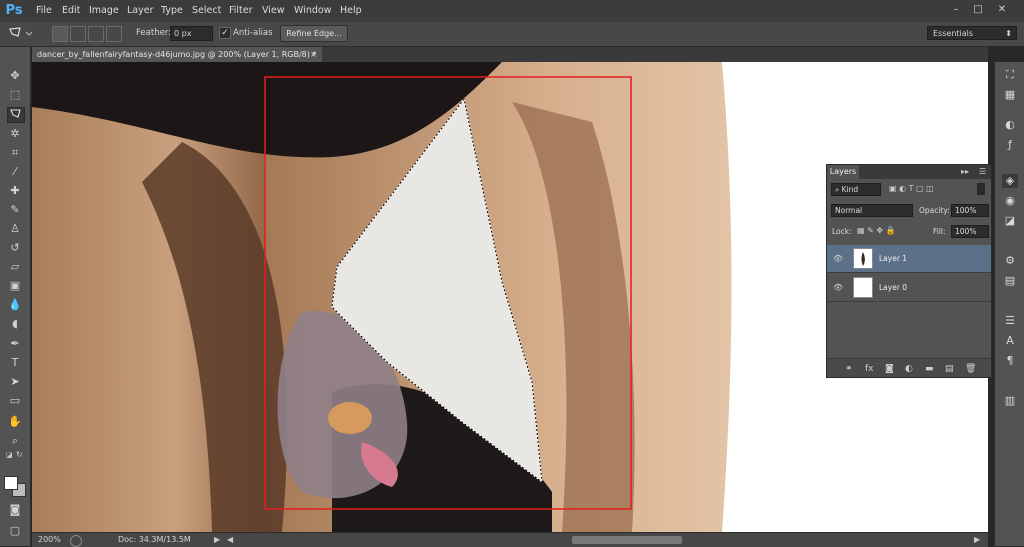 The image size is (1024, 547). Describe the element at coordinates (15, 210) in the screenshot. I see `brush-tool-icon: ✎` at that location.